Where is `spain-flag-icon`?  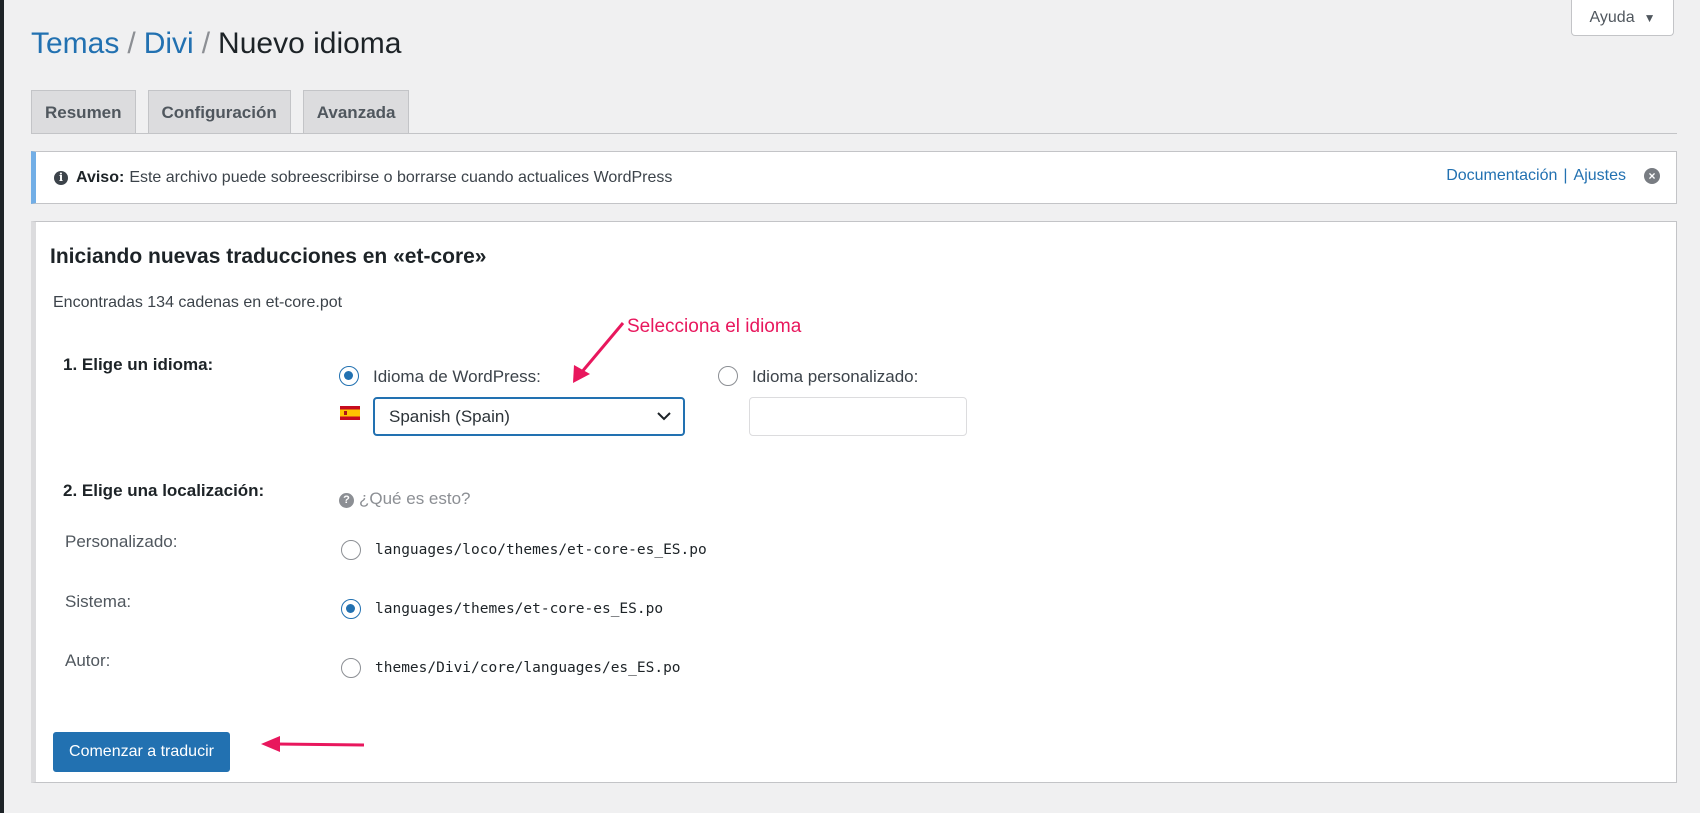
spain-flag-icon is located at coordinates (350, 413).